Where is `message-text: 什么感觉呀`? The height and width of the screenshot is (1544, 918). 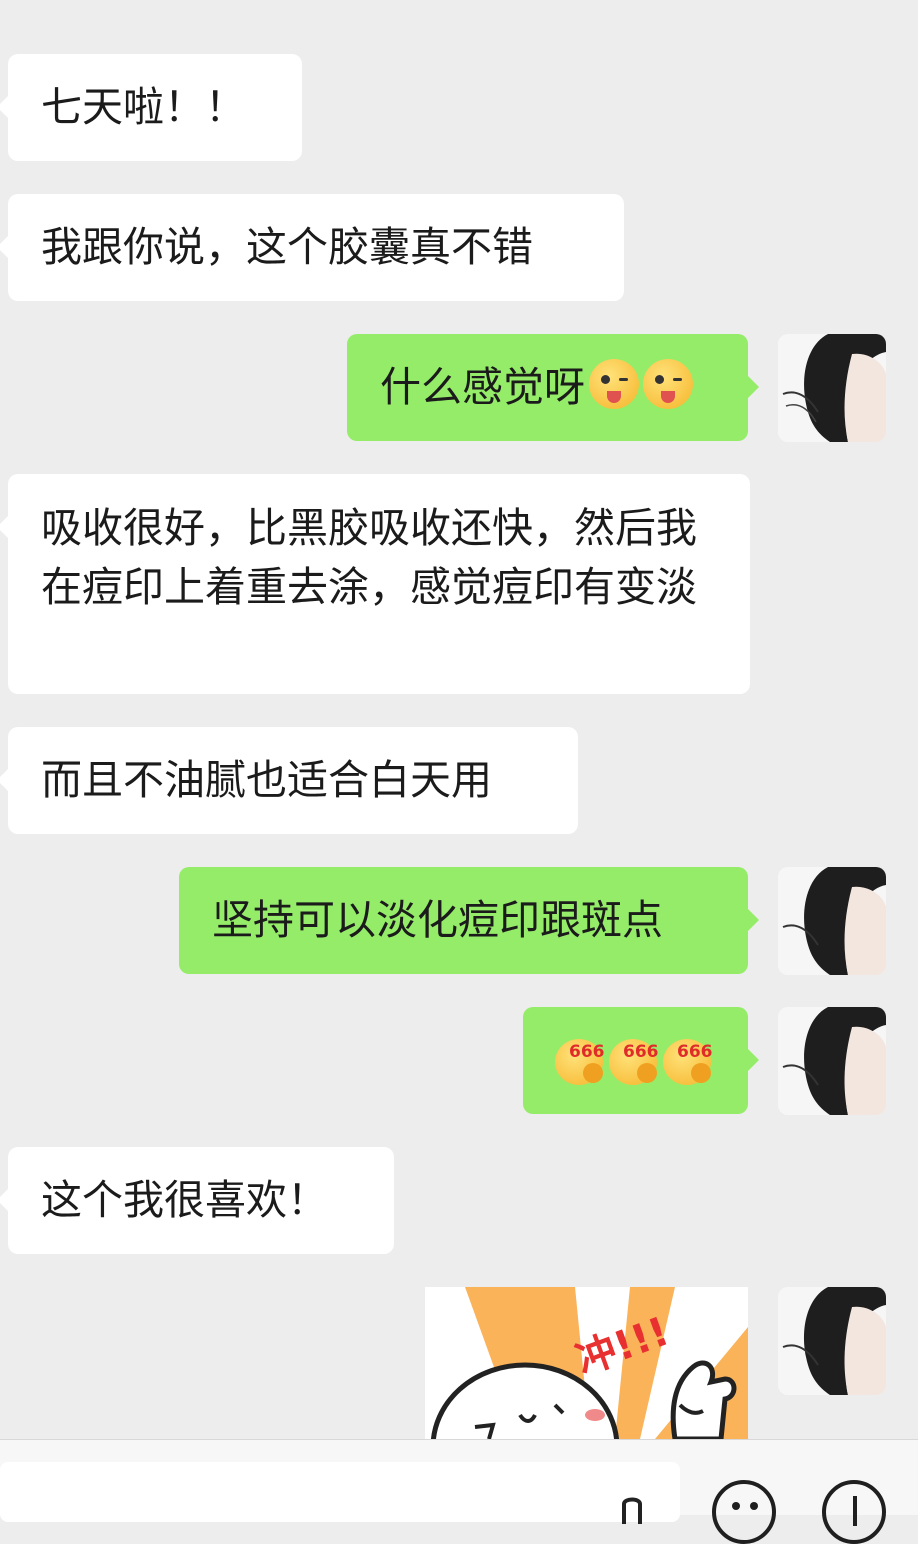 message-text: 什么感觉呀 is located at coordinates (482, 387).